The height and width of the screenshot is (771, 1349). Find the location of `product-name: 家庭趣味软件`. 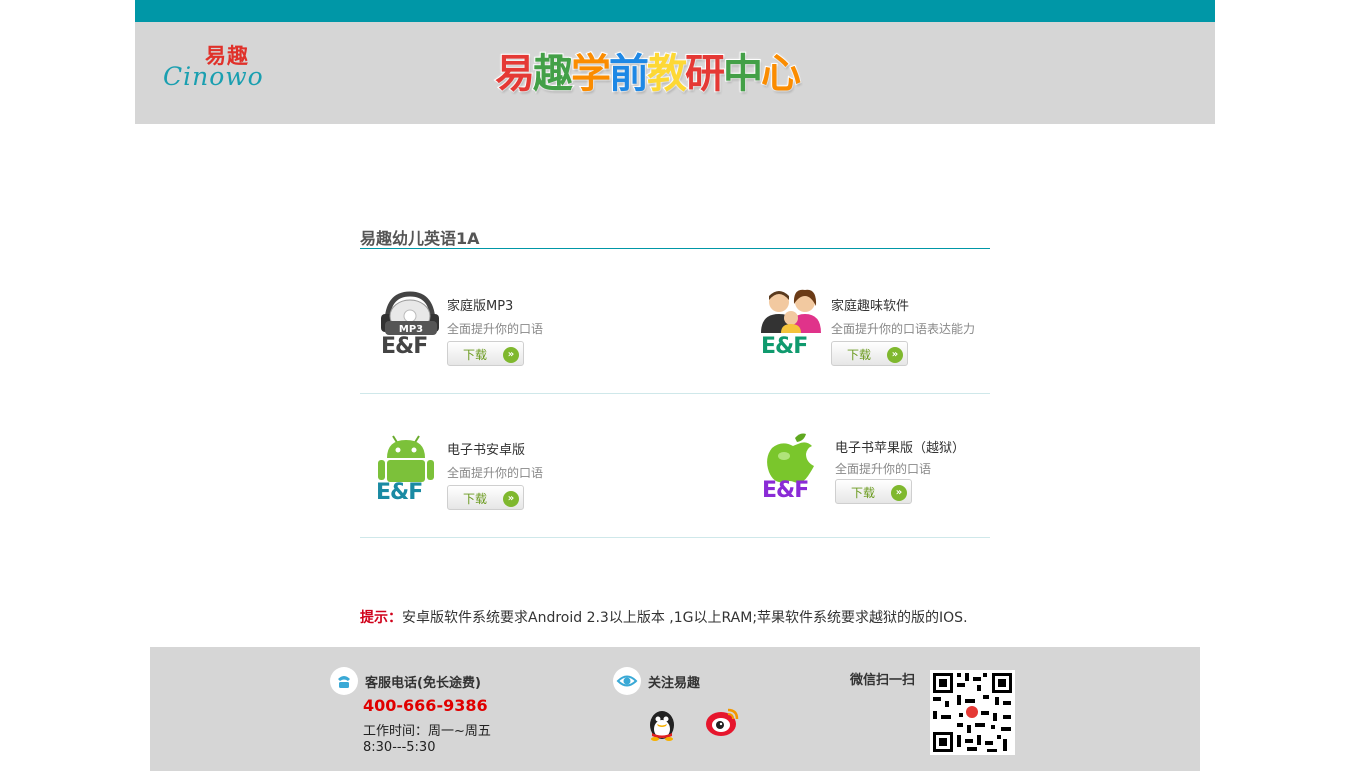

product-name: 家庭趣味软件 is located at coordinates (870, 306).